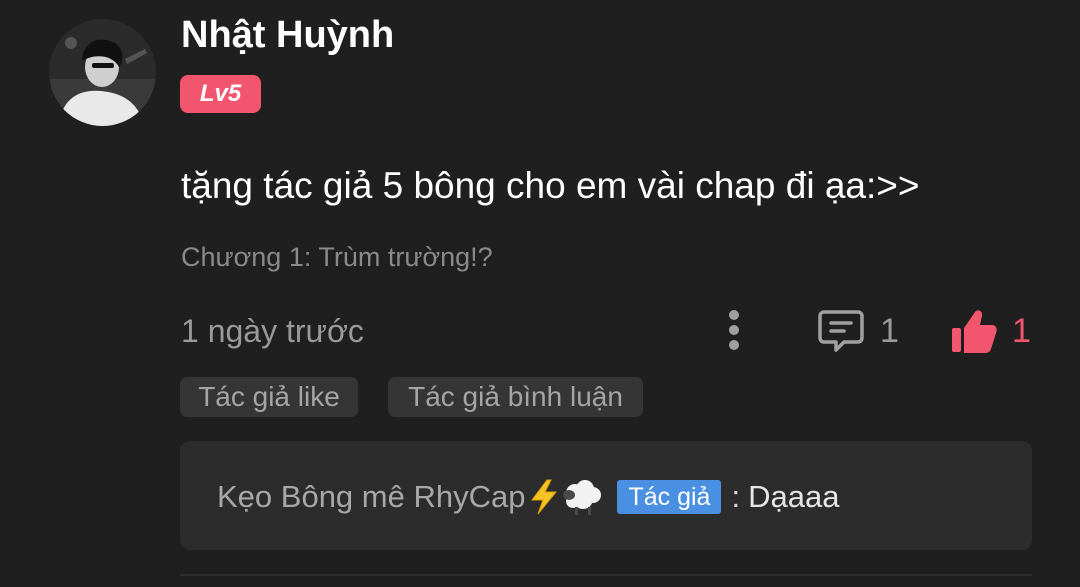 Image resolution: width=1080 pixels, height=587 pixels. Describe the element at coordinates (794, 496) in the screenshot. I see `reply-text: Dạaaa` at that location.